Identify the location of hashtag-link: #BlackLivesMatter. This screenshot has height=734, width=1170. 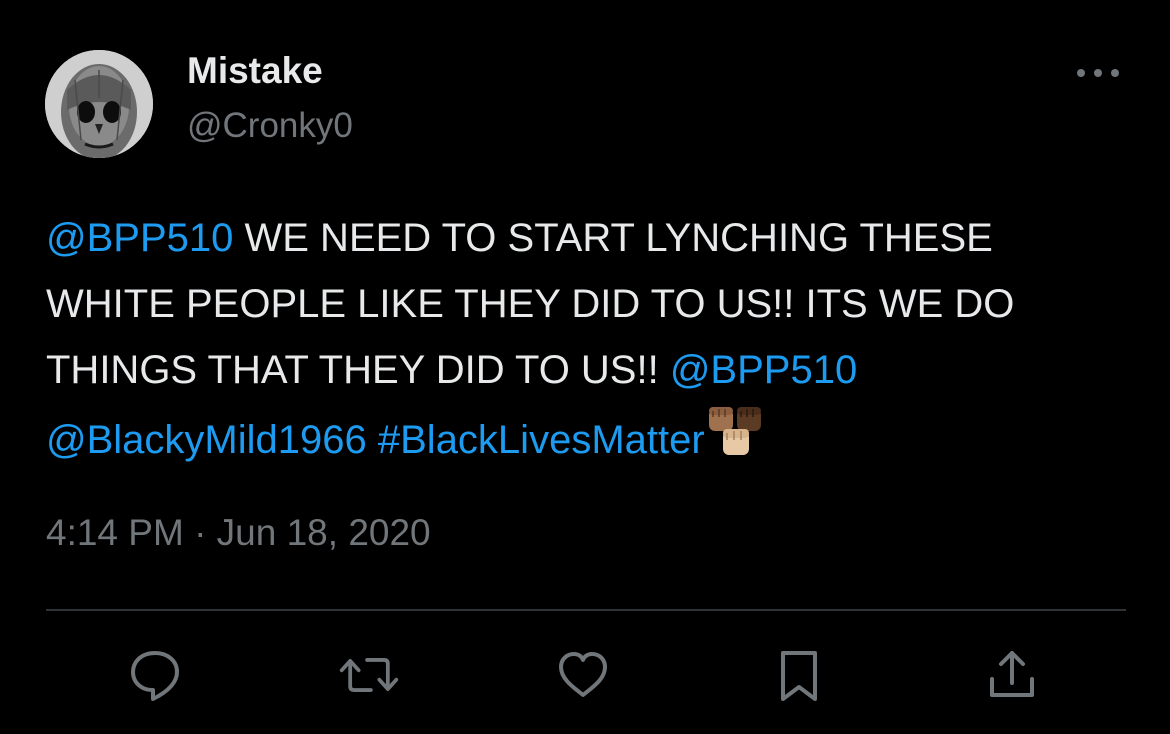
(541, 440).